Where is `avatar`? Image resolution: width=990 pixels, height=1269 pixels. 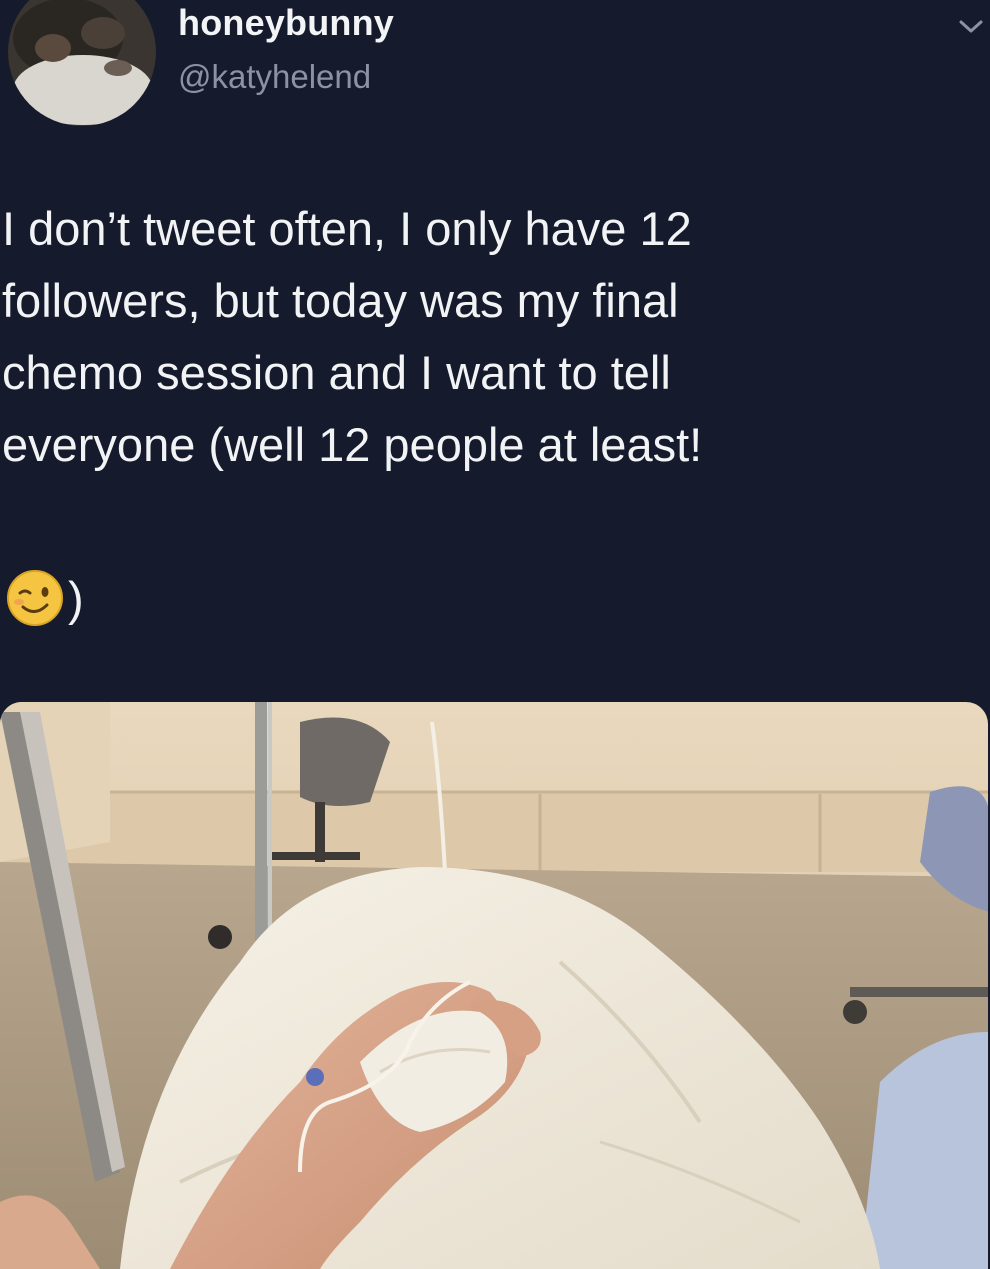
avatar is located at coordinates (82, 63).